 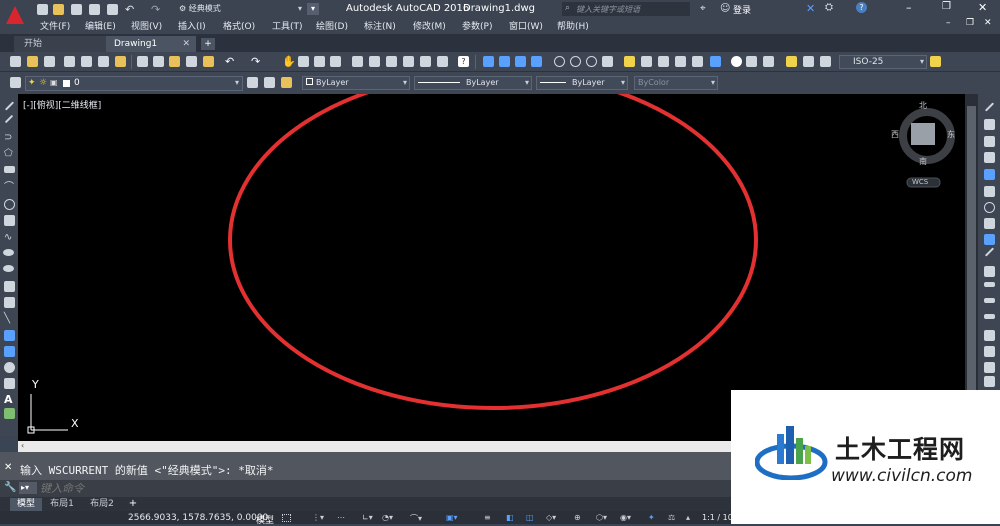 I want to click on 3d-print-icon, so click(x=120, y=61).